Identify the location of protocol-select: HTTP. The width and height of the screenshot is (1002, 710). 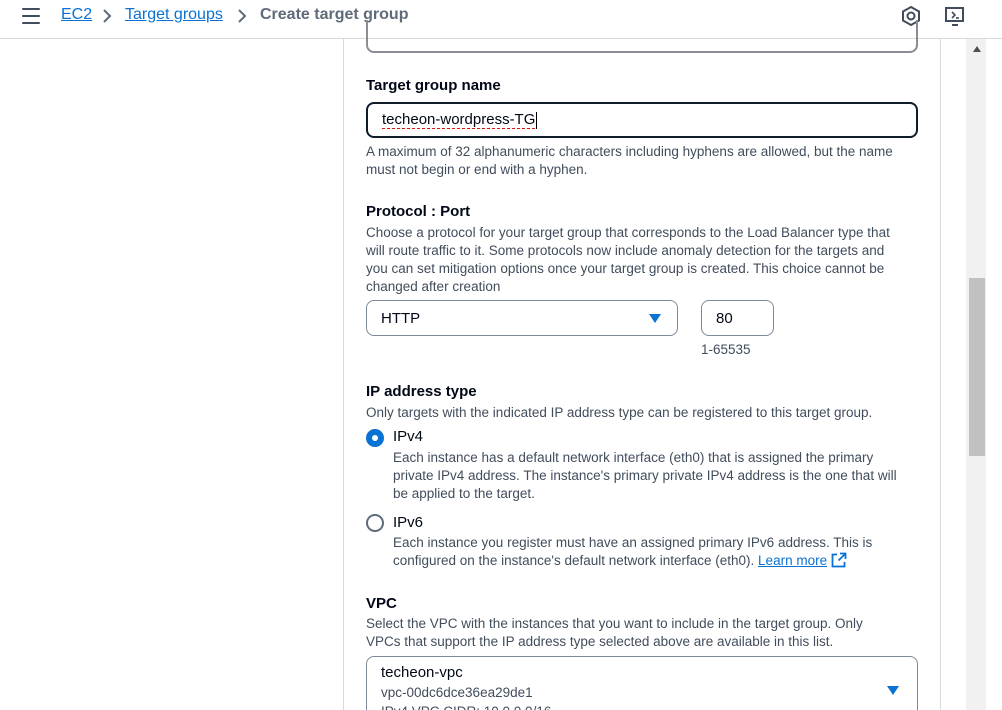
(522, 318).